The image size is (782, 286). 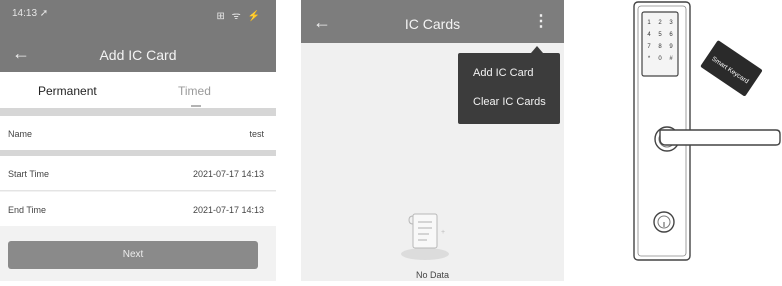 I want to click on app-header: ← IC Cards ⋮, so click(x=432, y=21).